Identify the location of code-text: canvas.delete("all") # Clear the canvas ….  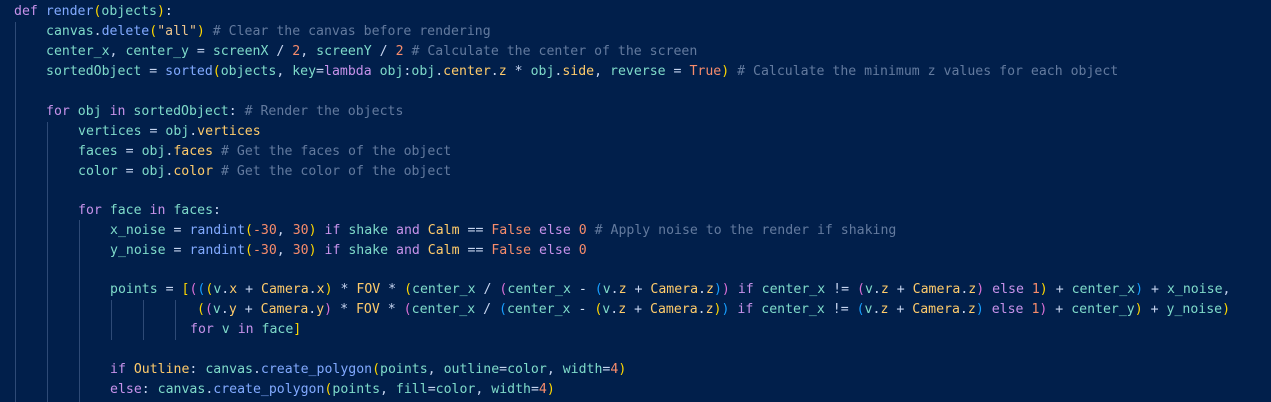
(268, 31).